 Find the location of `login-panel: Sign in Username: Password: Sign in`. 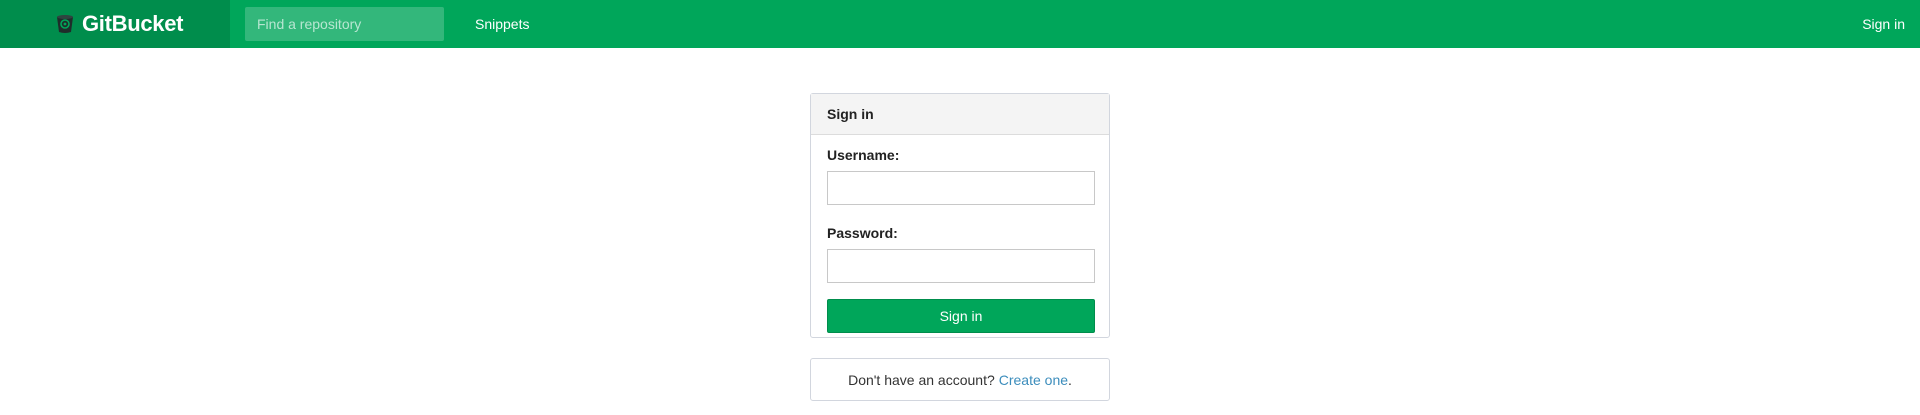

login-panel: Sign in Username: Password: Sign in is located at coordinates (960, 215).